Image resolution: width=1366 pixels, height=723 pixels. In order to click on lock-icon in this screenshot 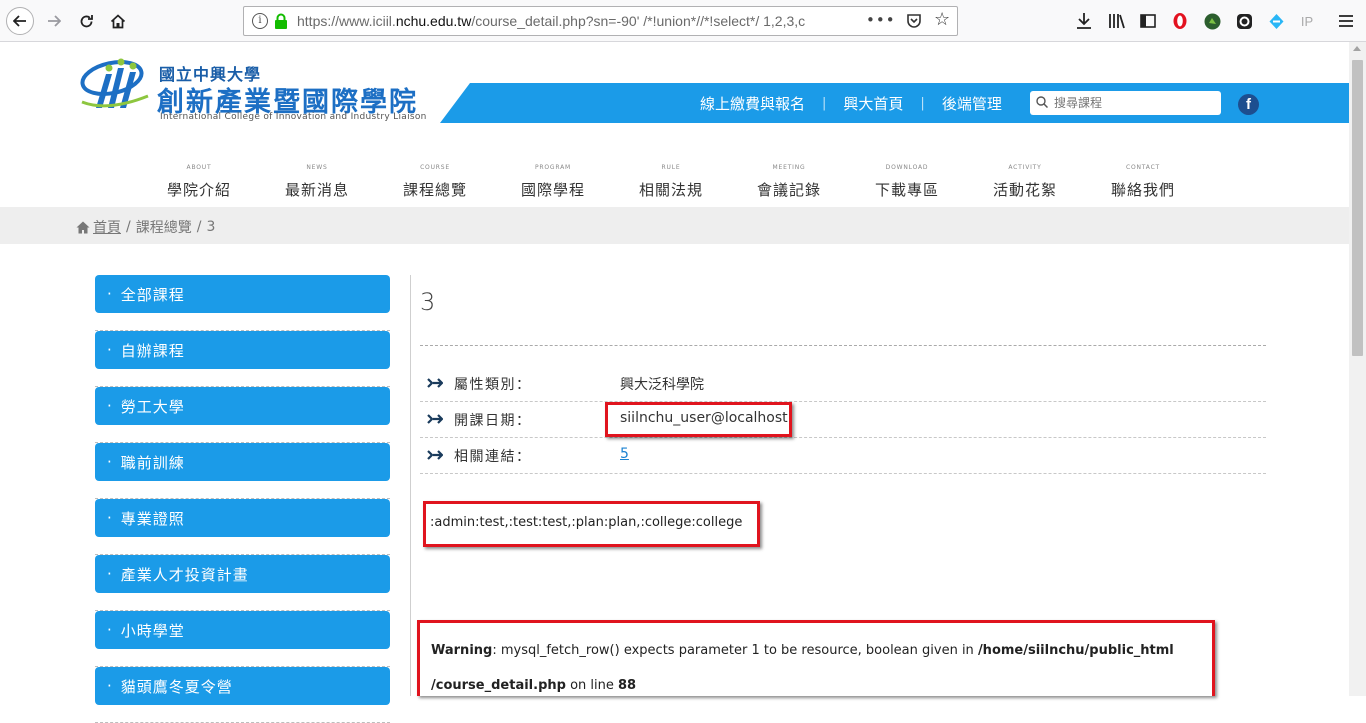, I will do `click(281, 21)`.